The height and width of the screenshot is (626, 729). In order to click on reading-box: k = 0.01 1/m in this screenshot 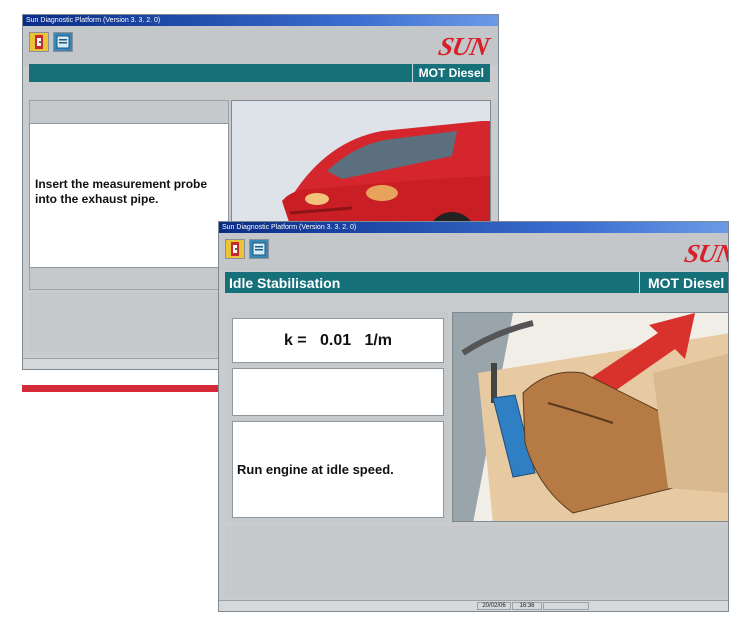, I will do `click(338, 340)`.